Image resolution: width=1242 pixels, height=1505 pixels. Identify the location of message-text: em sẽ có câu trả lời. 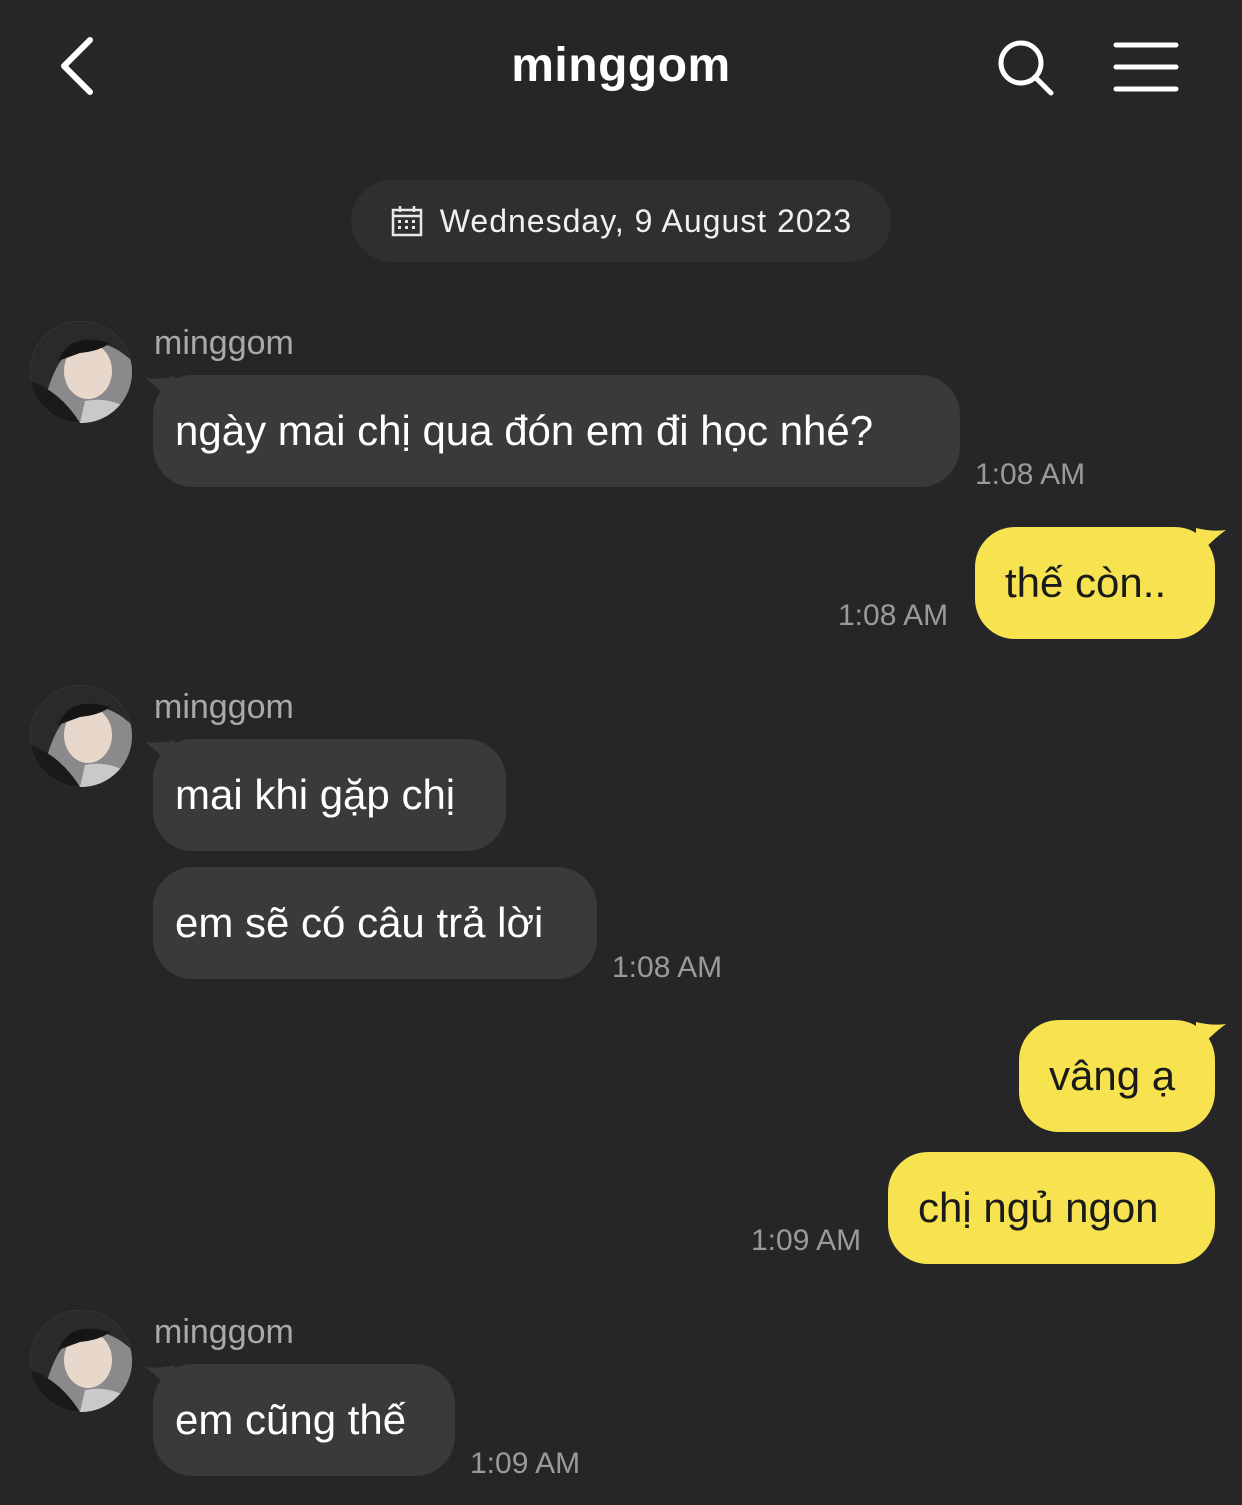
(359, 922).